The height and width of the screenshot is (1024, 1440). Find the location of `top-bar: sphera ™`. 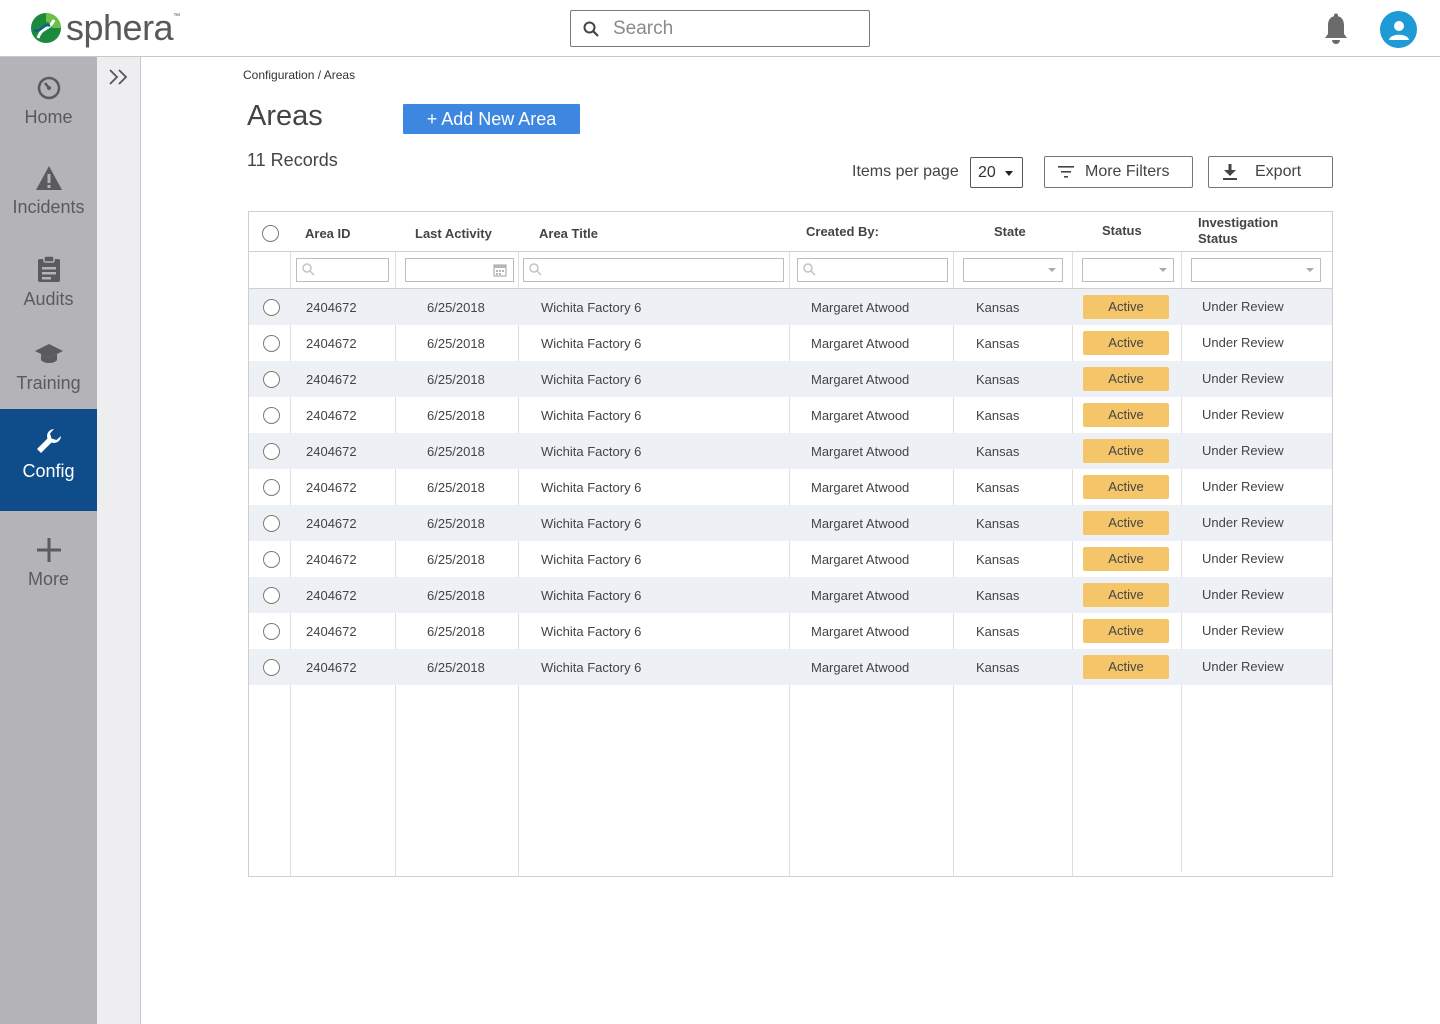

top-bar: sphera ™ is located at coordinates (720, 28).